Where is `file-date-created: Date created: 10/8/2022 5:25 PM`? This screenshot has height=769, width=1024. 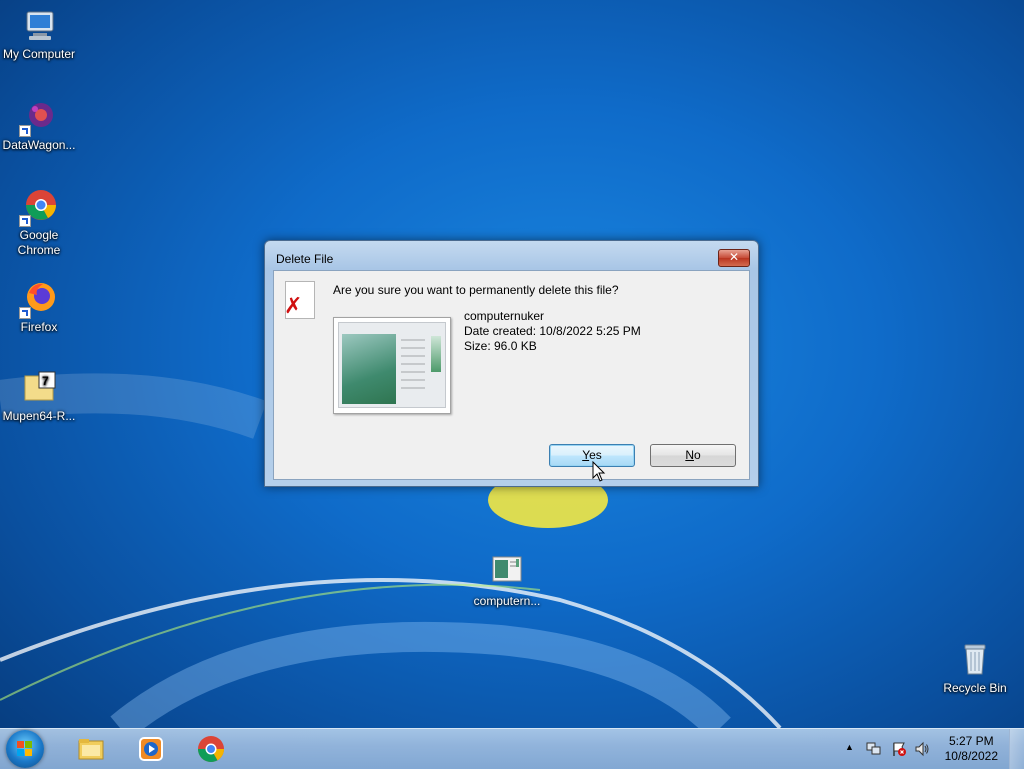
file-date-created: Date created: 10/8/2022 5:25 PM is located at coordinates (552, 331).